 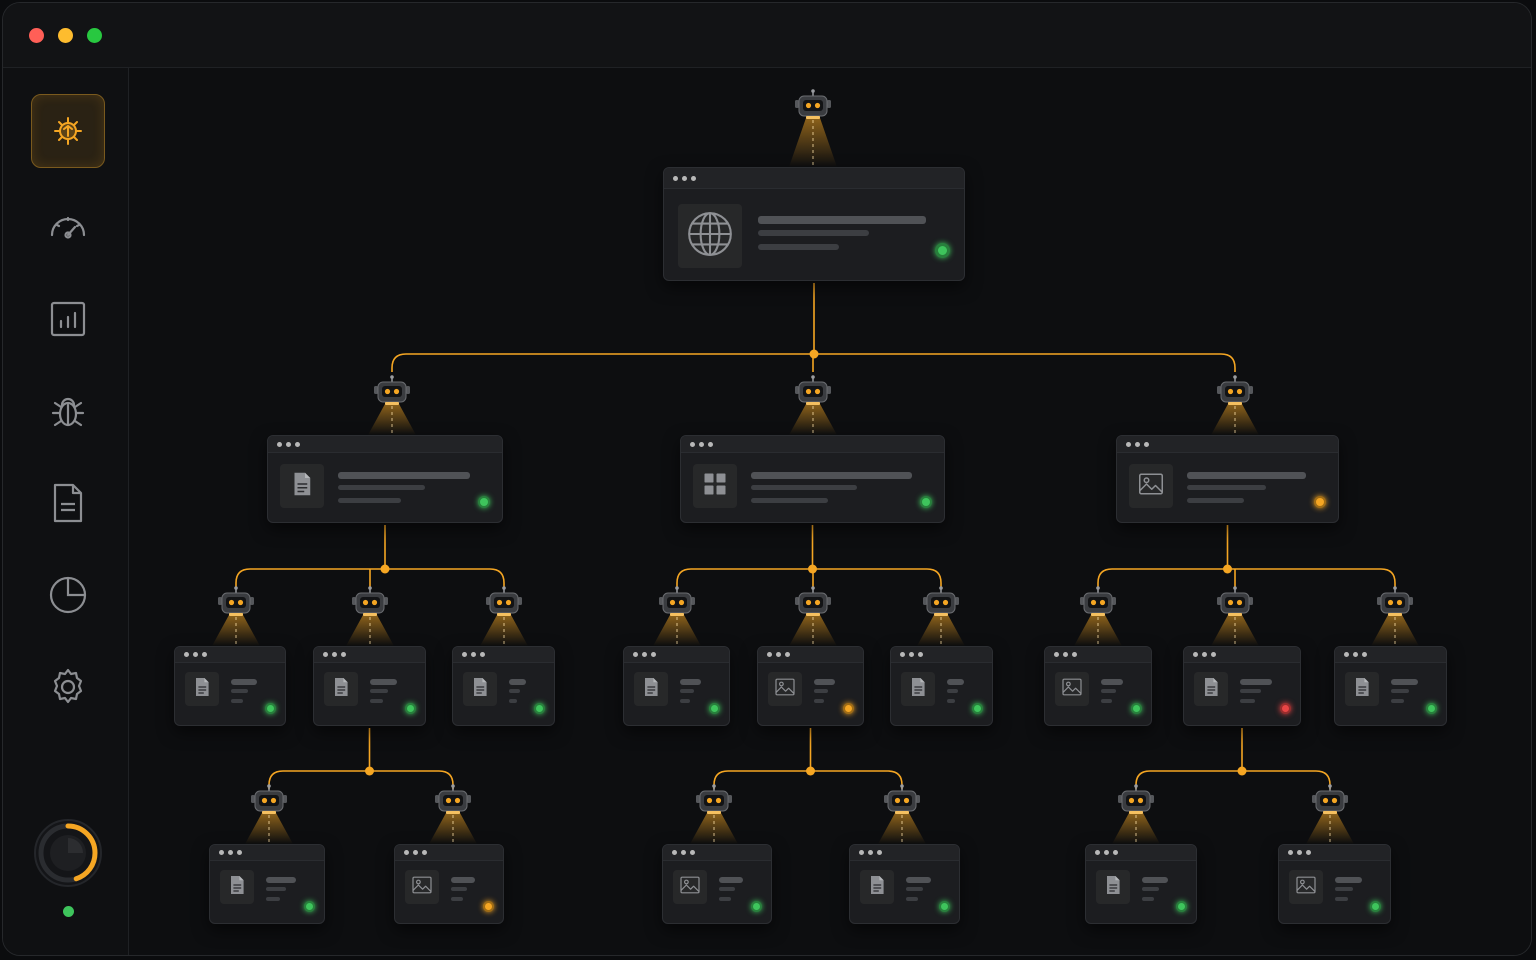 I want to click on maximize-window-button, so click(x=94, y=35).